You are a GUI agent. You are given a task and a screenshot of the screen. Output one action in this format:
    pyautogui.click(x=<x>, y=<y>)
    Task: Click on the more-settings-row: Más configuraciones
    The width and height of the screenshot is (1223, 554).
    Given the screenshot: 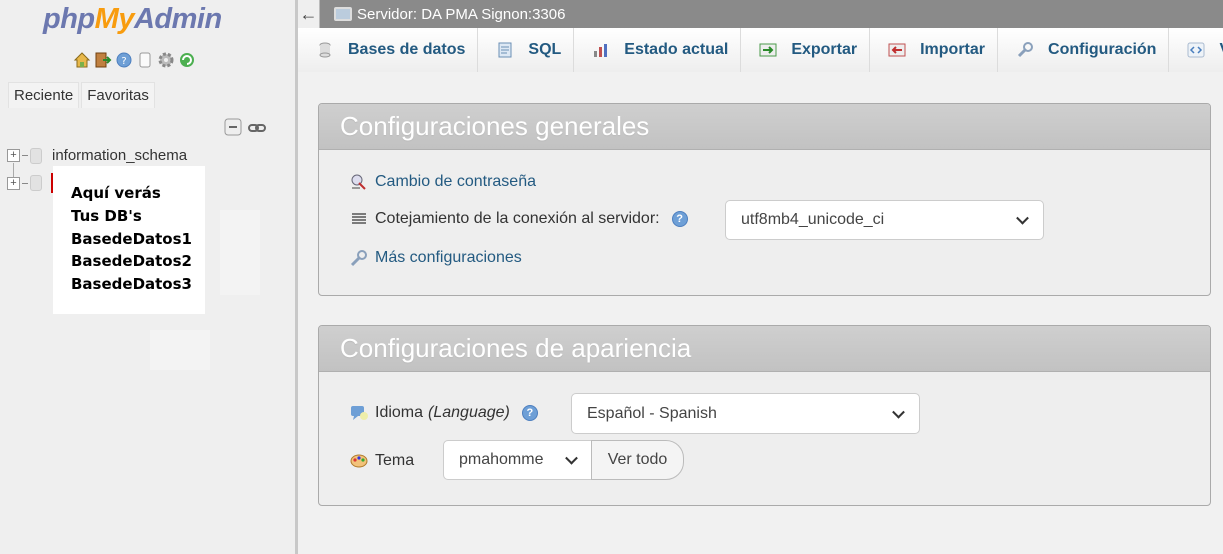 What is the action you would take?
    pyautogui.click(x=435, y=258)
    